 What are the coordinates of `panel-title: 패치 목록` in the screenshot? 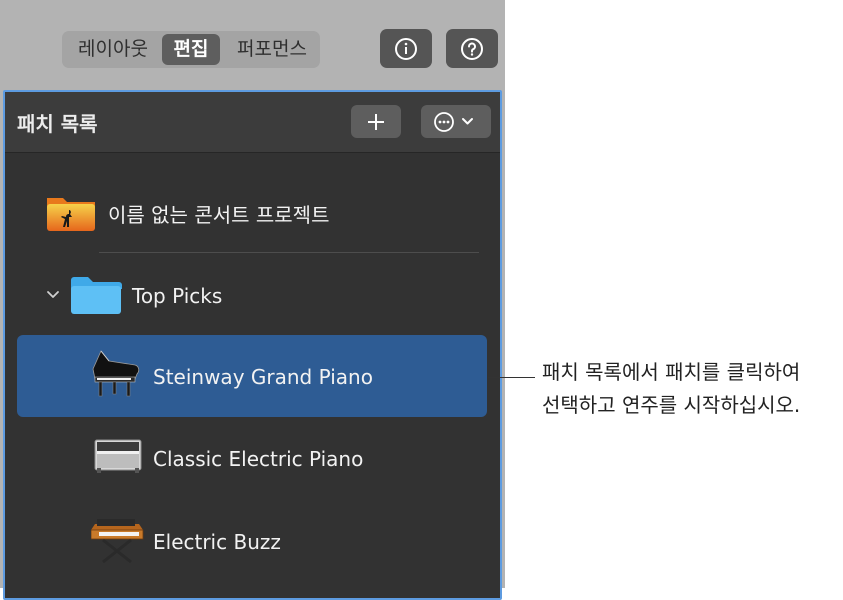 It's located at (57, 124).